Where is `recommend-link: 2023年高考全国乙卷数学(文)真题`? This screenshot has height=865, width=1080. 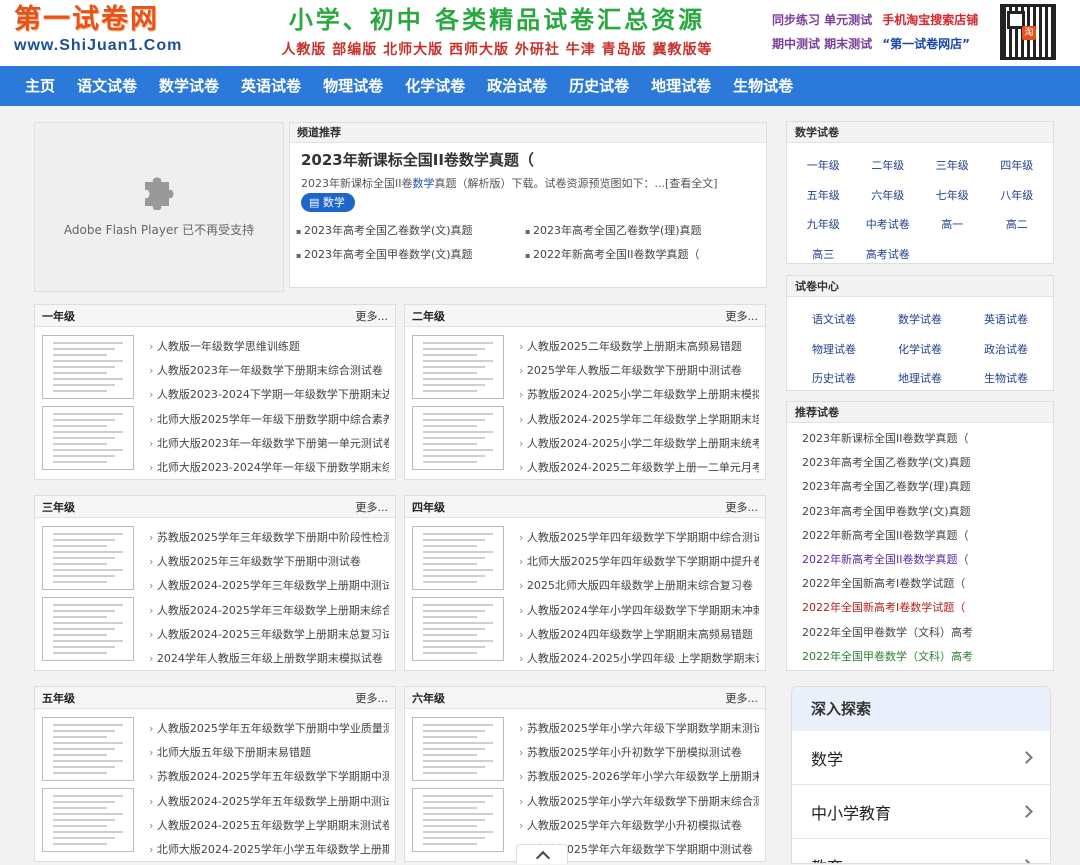 recommend-link: 2023年高考全国乙卷数学(文)真题 is located at coordinates (410, 230).